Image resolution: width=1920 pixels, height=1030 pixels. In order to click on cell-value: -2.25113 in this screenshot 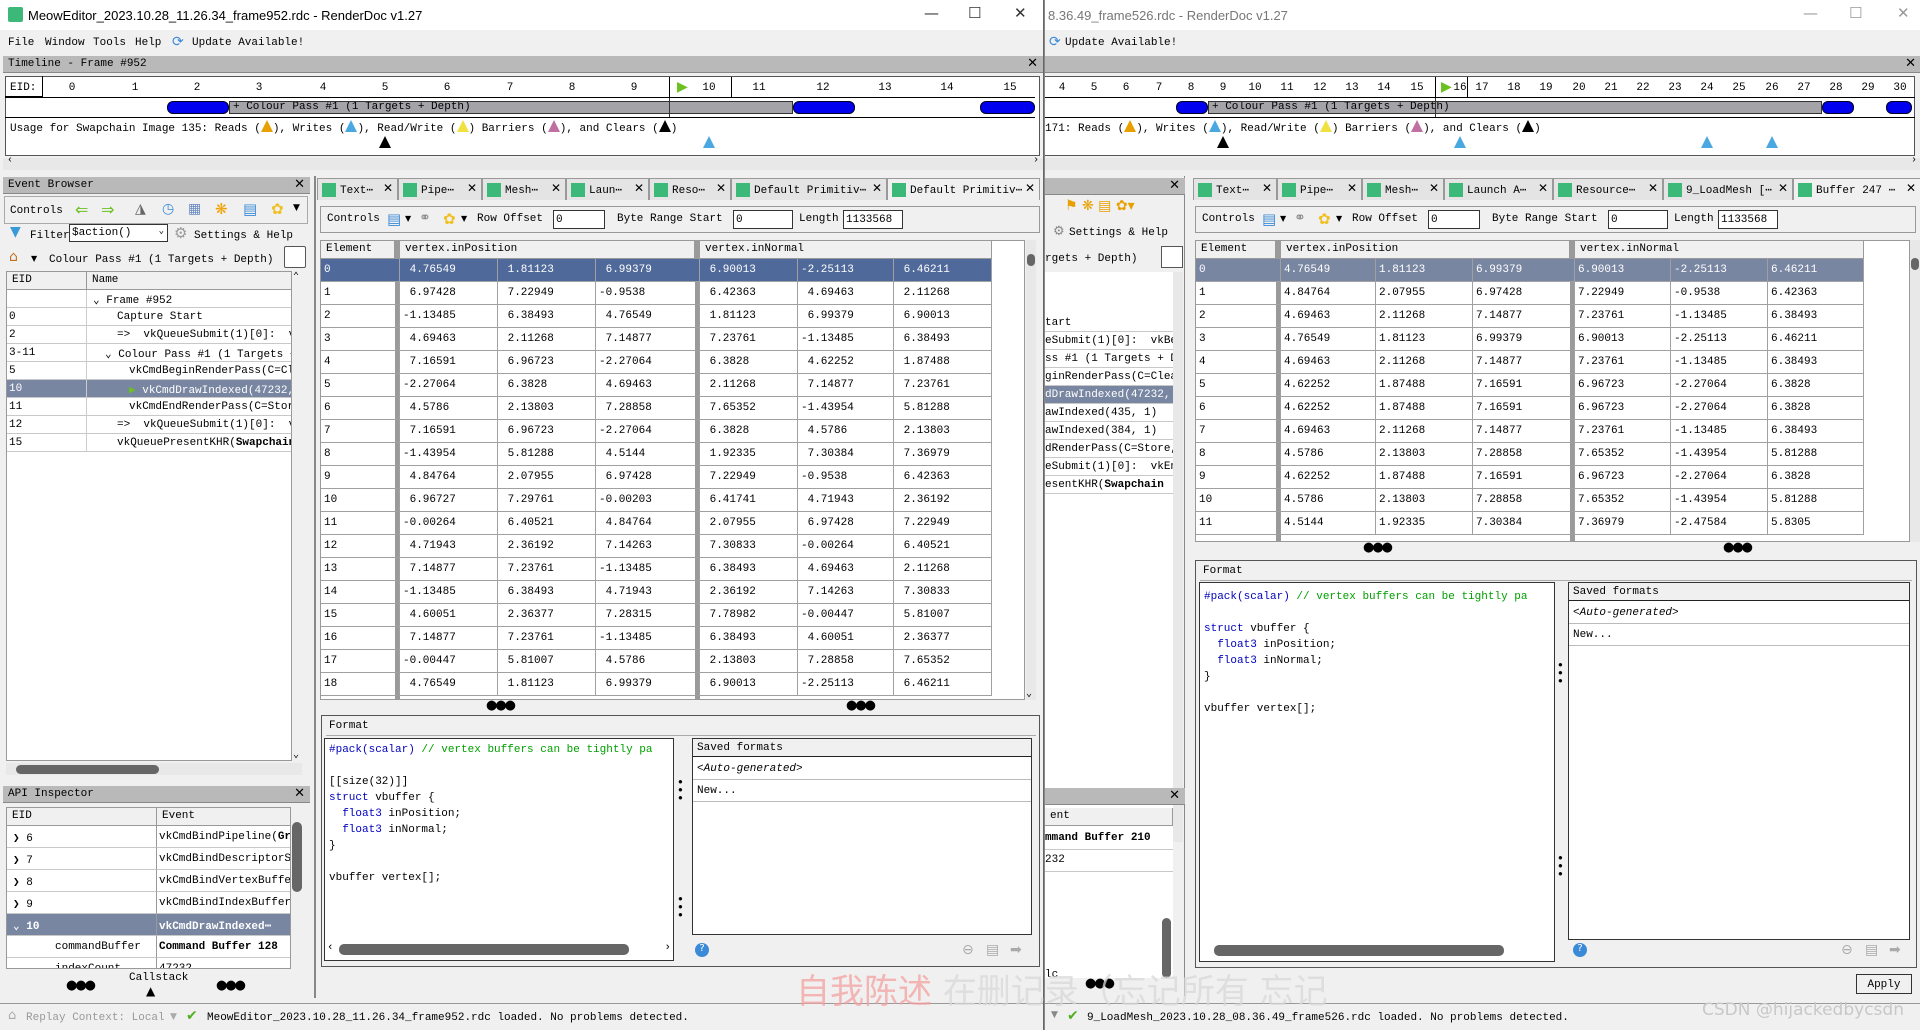, I will do `click(846, 684)`.